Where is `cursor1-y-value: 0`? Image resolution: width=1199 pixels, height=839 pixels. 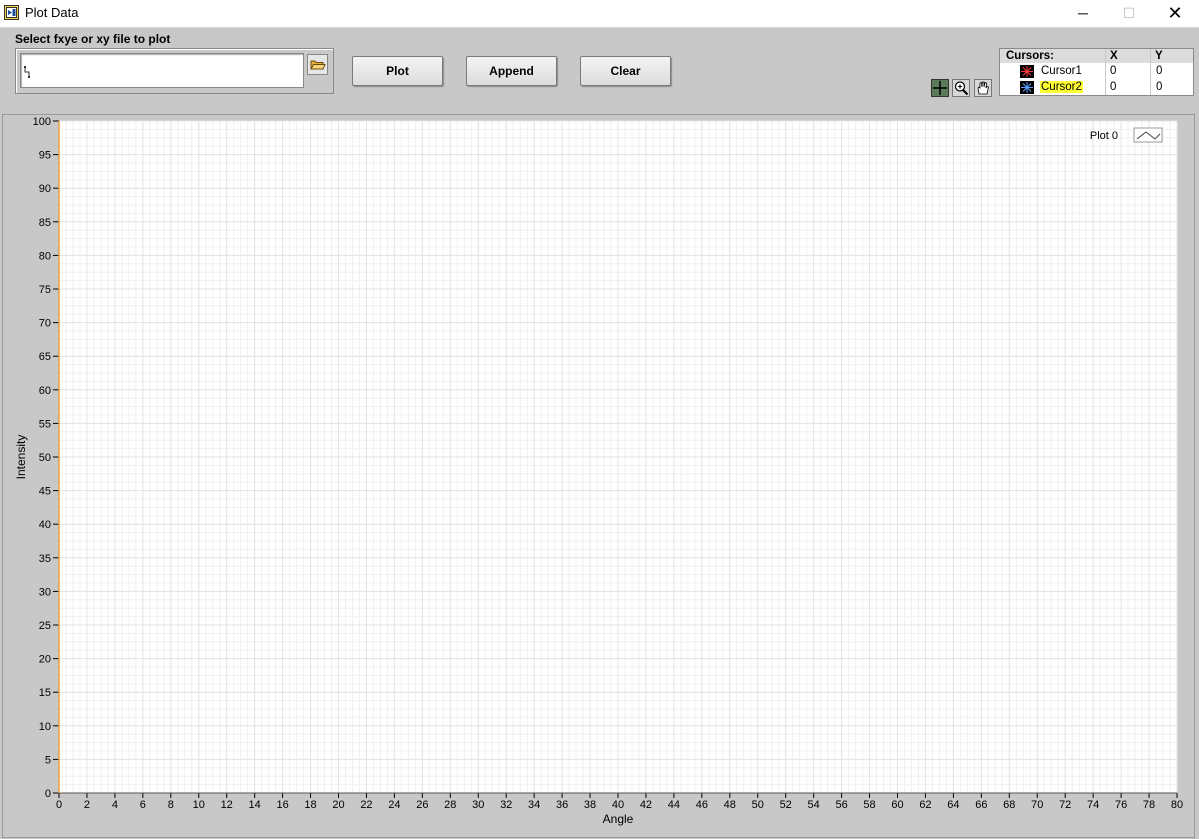
cursor1-y-value: 0 is located at coordinates (1159, 71).